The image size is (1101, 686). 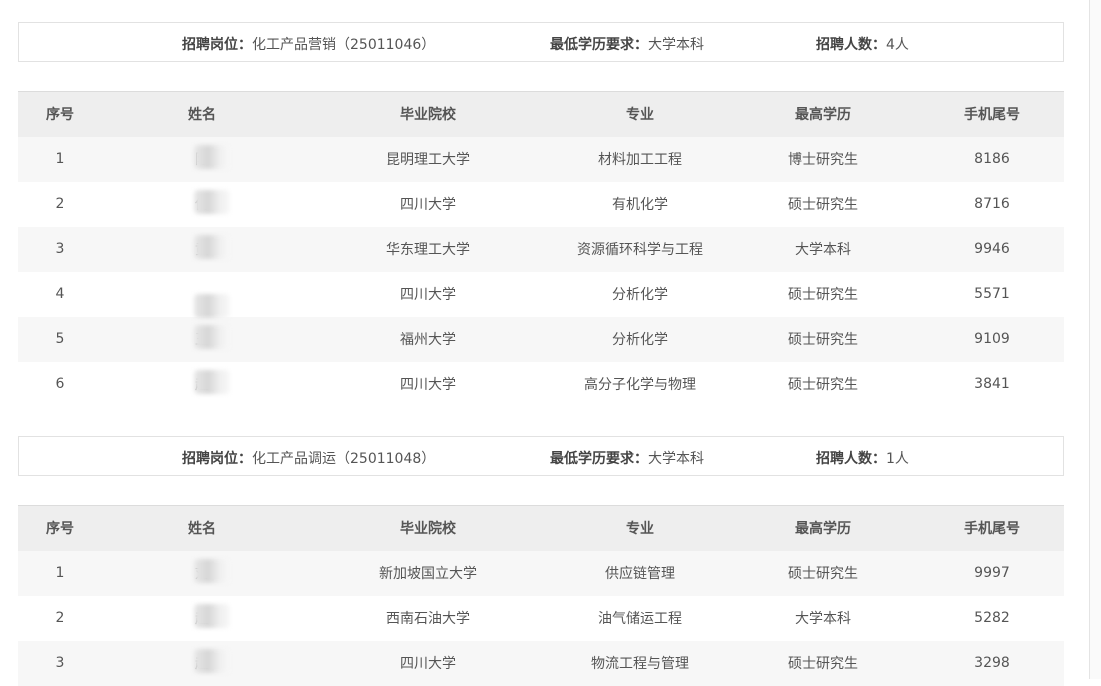 What do you see at coordinates (992, 618) in the screenshot?
I see `table-cell: 5282` at bounding box center [992, 618].